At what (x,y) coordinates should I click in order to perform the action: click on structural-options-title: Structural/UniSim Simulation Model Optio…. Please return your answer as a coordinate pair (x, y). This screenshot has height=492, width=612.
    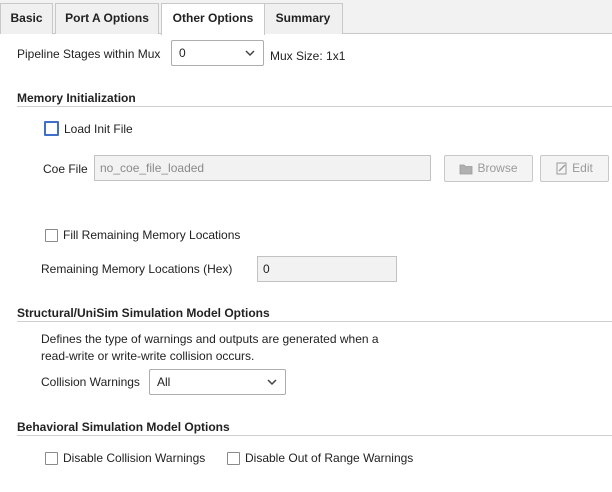
    Looking at the image, I should click on (143, 313).